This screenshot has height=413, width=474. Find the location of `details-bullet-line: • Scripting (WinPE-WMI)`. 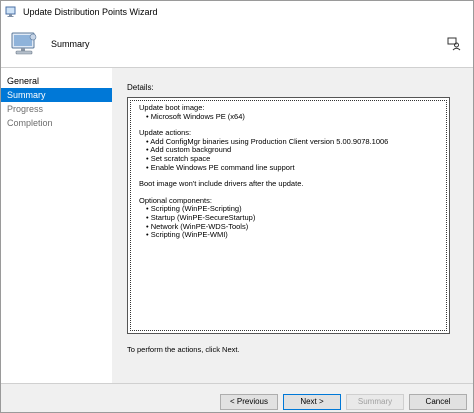

details-bullet-line: • Scripting (WinPE-WMI) is located at coordinates (187, 235).